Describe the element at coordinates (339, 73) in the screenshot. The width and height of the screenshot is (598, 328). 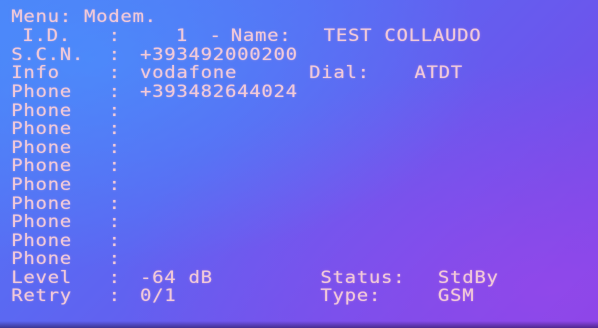
I see `dial-label: Dial:` at that location.